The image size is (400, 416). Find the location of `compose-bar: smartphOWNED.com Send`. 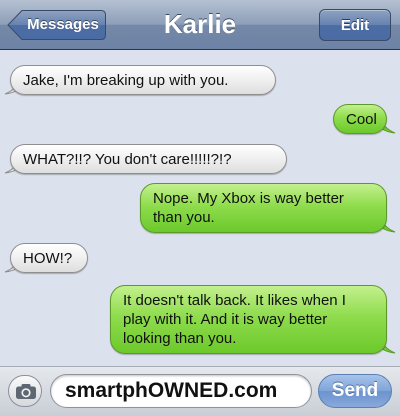

compose-bar: smartphOWNED.com Send is located at coordinates (200, 391).